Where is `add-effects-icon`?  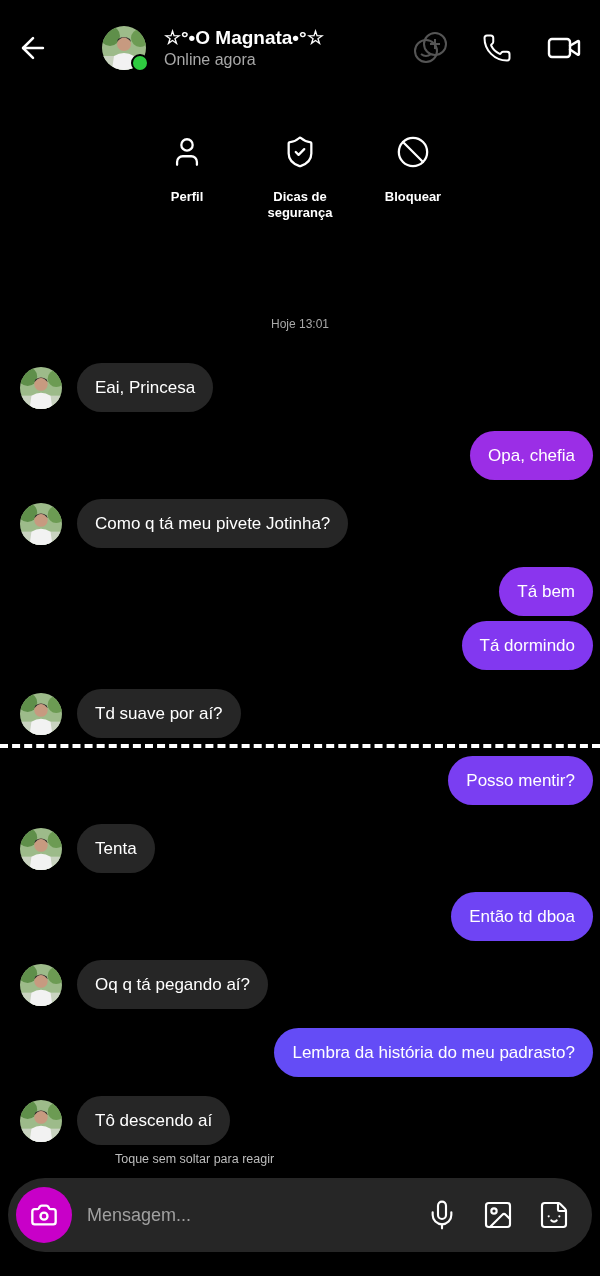
add-effects-icon is located at coordinates (430, 47).